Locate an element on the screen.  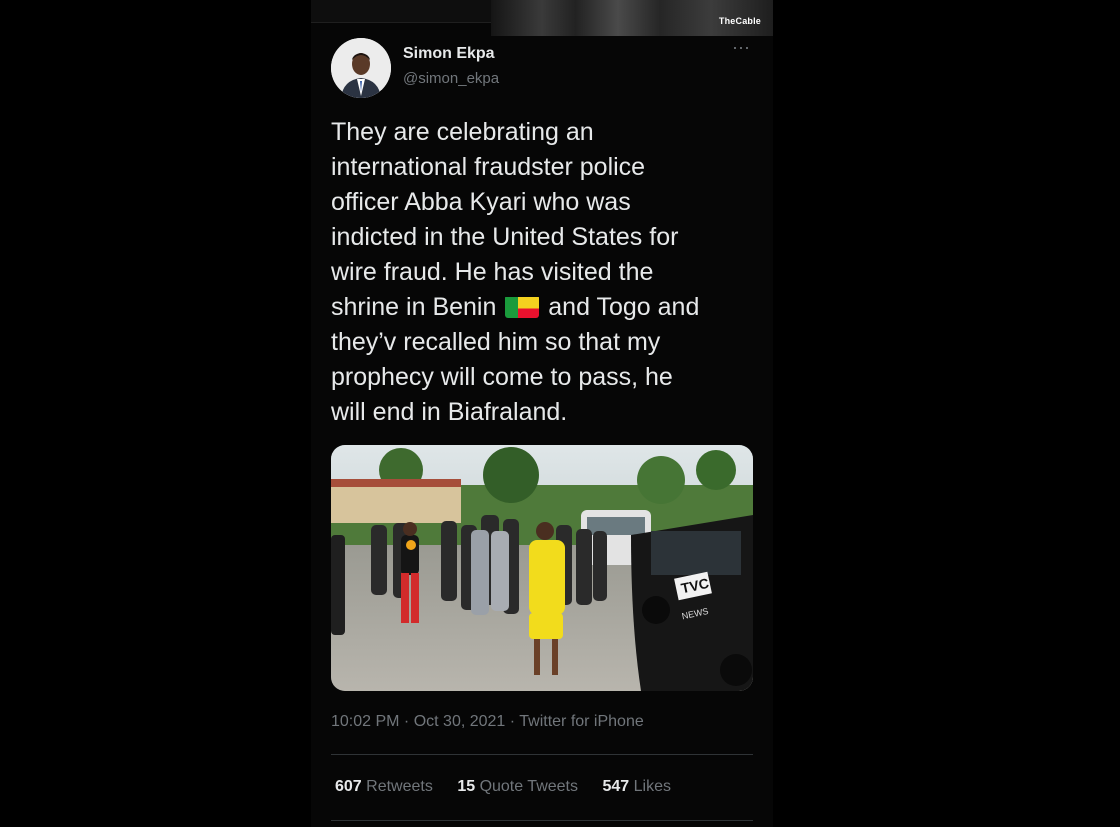
retweets-stat: 607 Retweets is located at coordinates (384, 787).